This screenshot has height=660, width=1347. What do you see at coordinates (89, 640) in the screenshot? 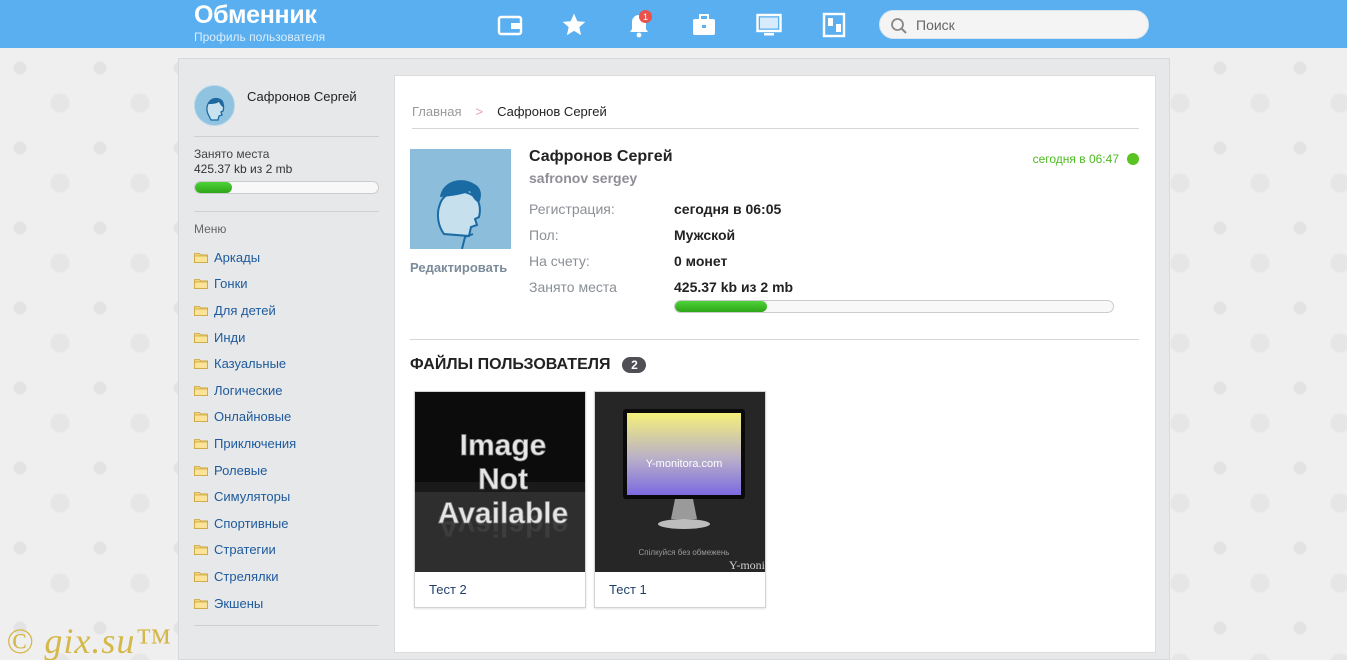
I see `watermark-logo: © gix.su™` at bounding box center [89, 640].